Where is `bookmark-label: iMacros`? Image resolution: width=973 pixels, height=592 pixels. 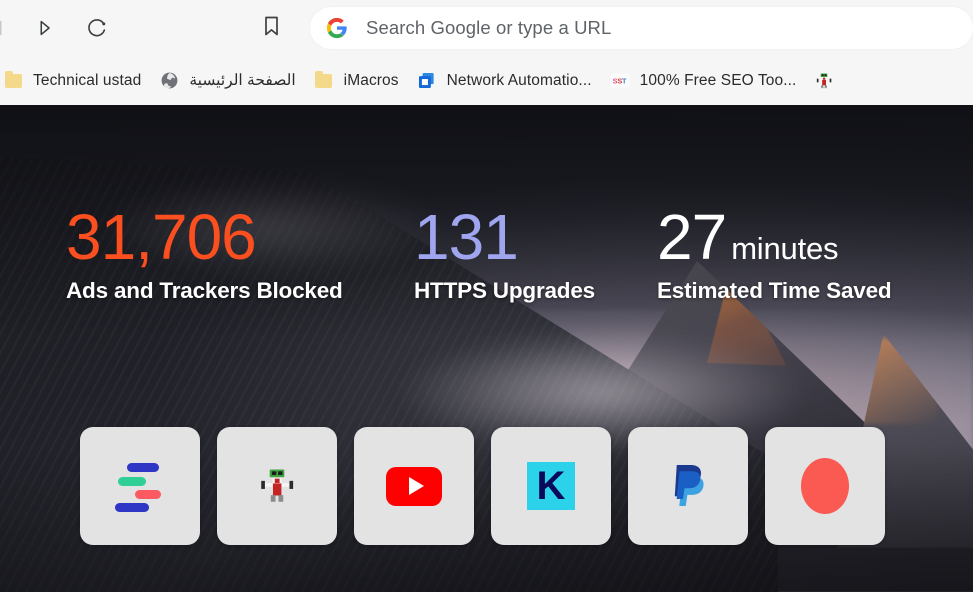 bookmark-label: iMacros is located at coordinates (371, 80).